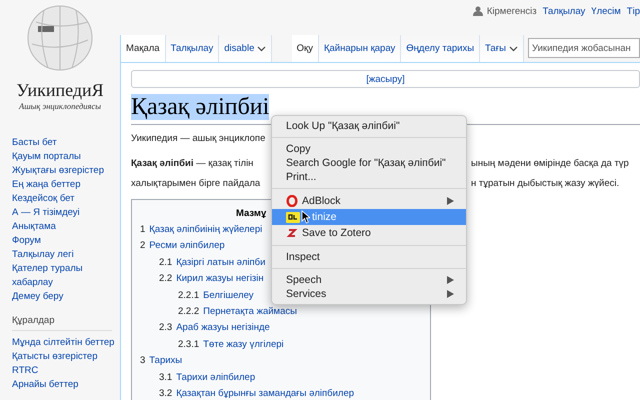 This screenshot has width=640, height=400. I want to click on sidebar-link: Кездейсоқ бет, so click(64, 199).